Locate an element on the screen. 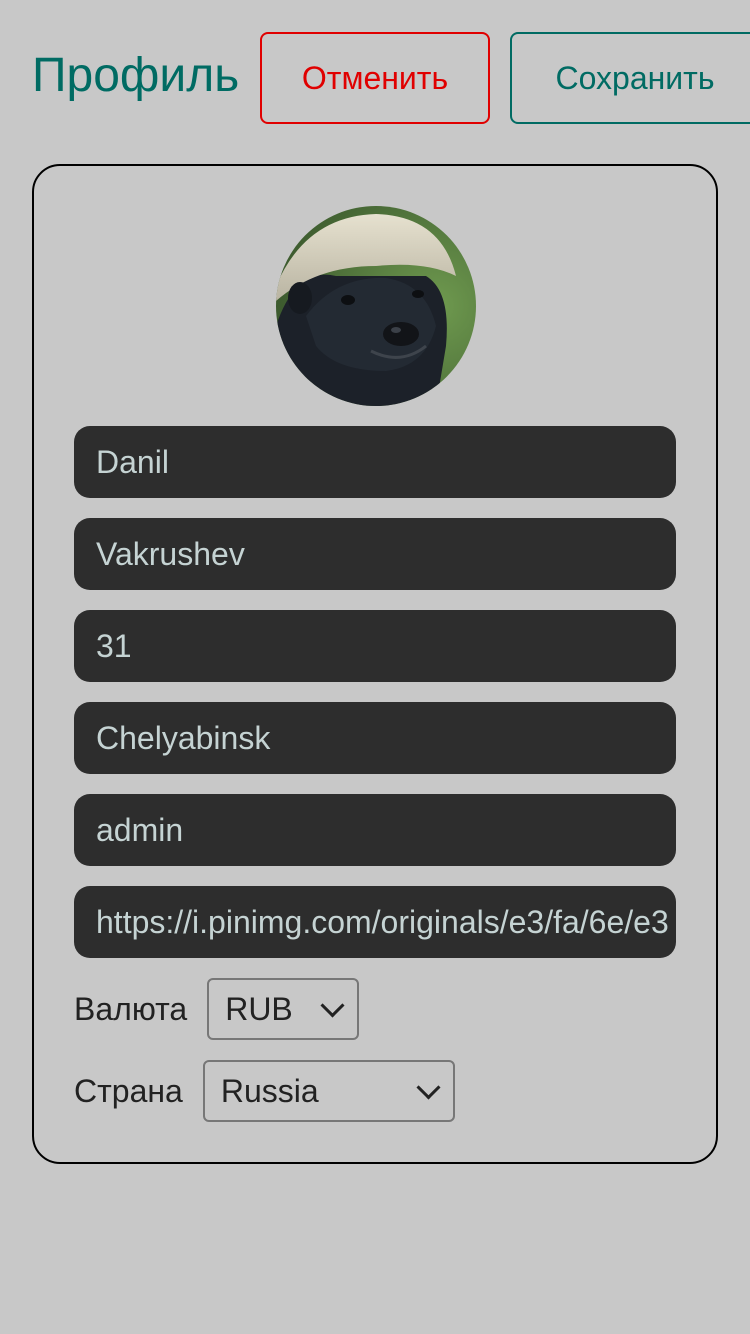  country-label: Страна is located at coordinates (128, 1090).